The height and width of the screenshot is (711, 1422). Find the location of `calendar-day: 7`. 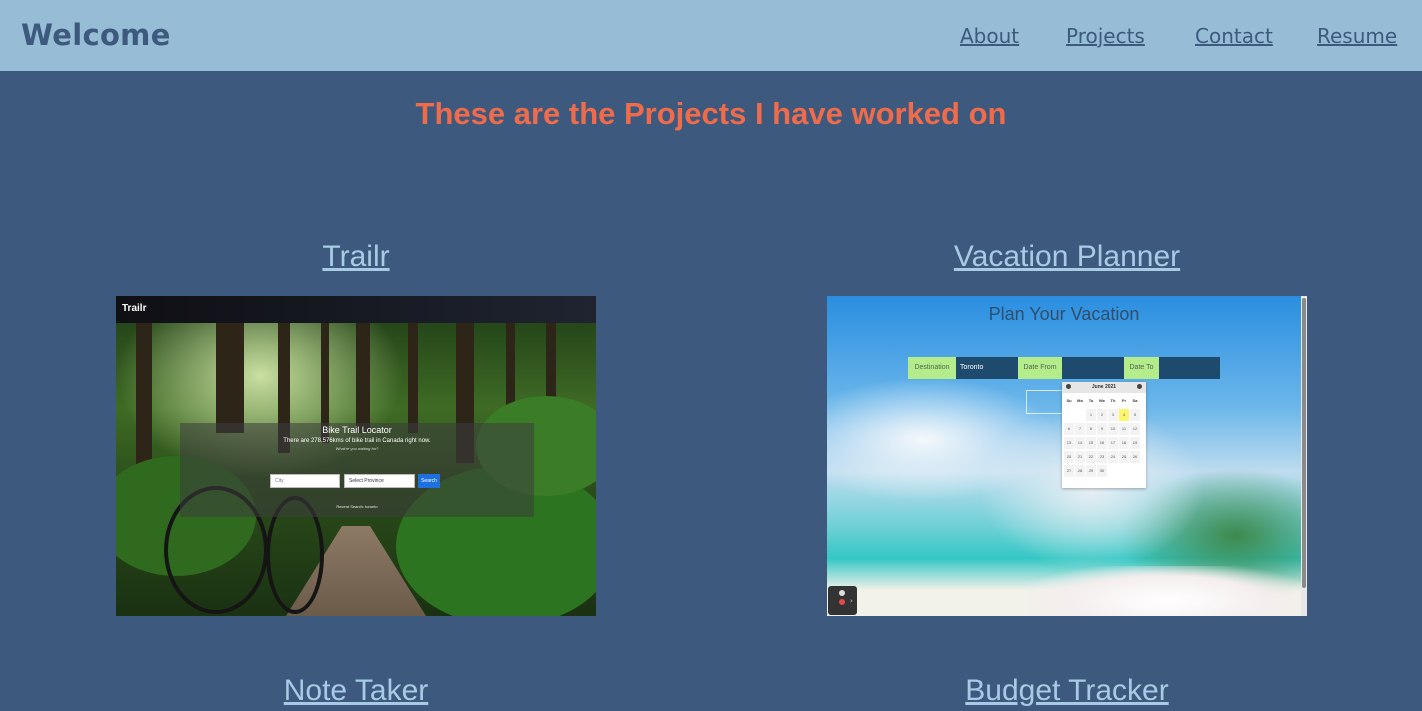

calendar-day: 7 is located at coordinates (1080, 429).